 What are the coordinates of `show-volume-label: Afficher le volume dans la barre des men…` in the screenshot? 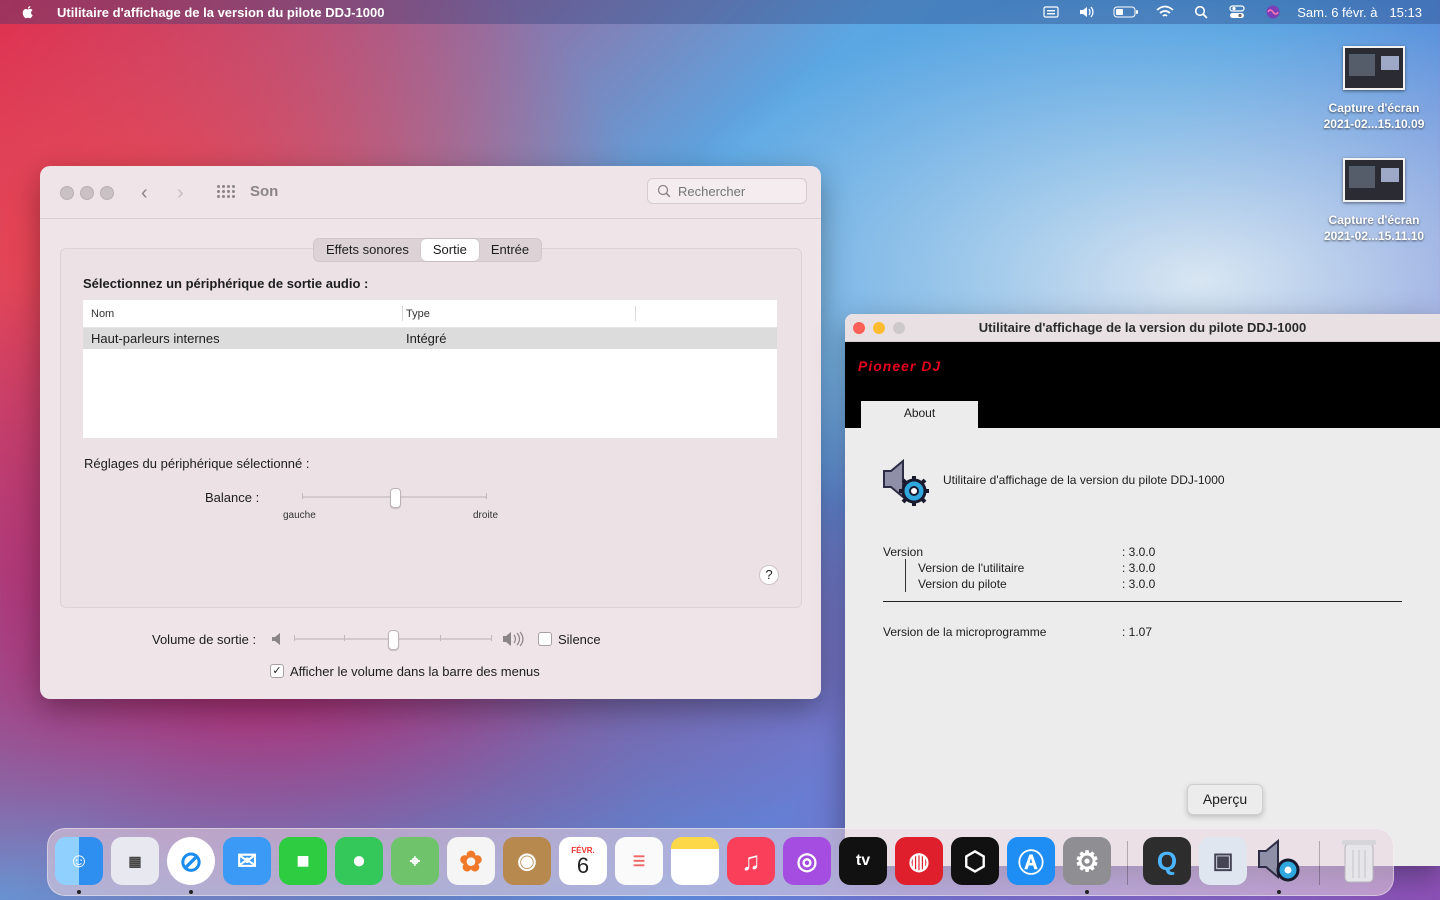 It's located at (415, 671).